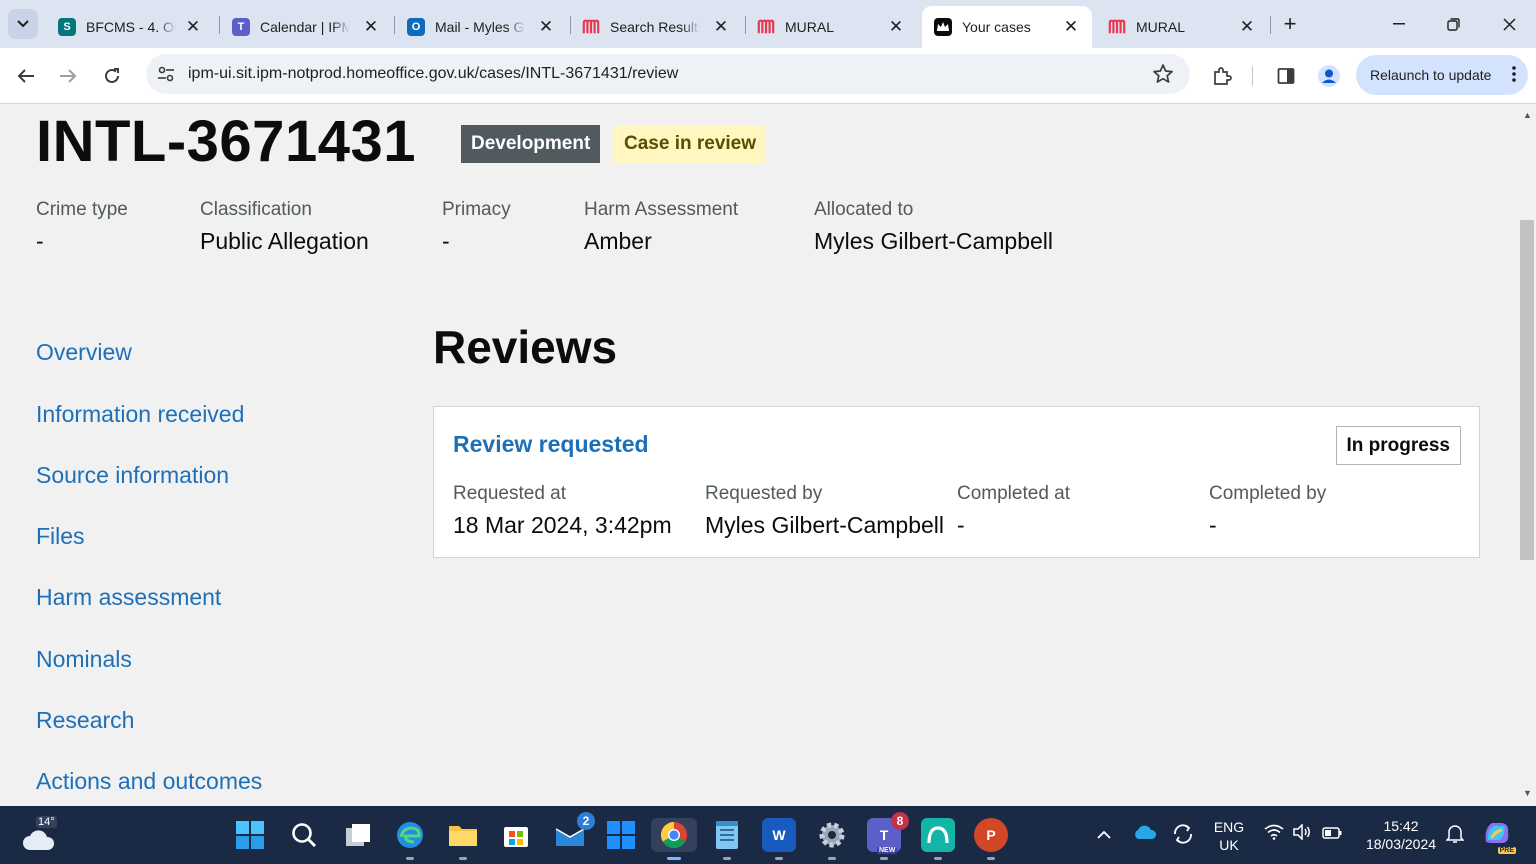  I want to click on clock: 15:42 18/03/2024, so click(1401, 835).